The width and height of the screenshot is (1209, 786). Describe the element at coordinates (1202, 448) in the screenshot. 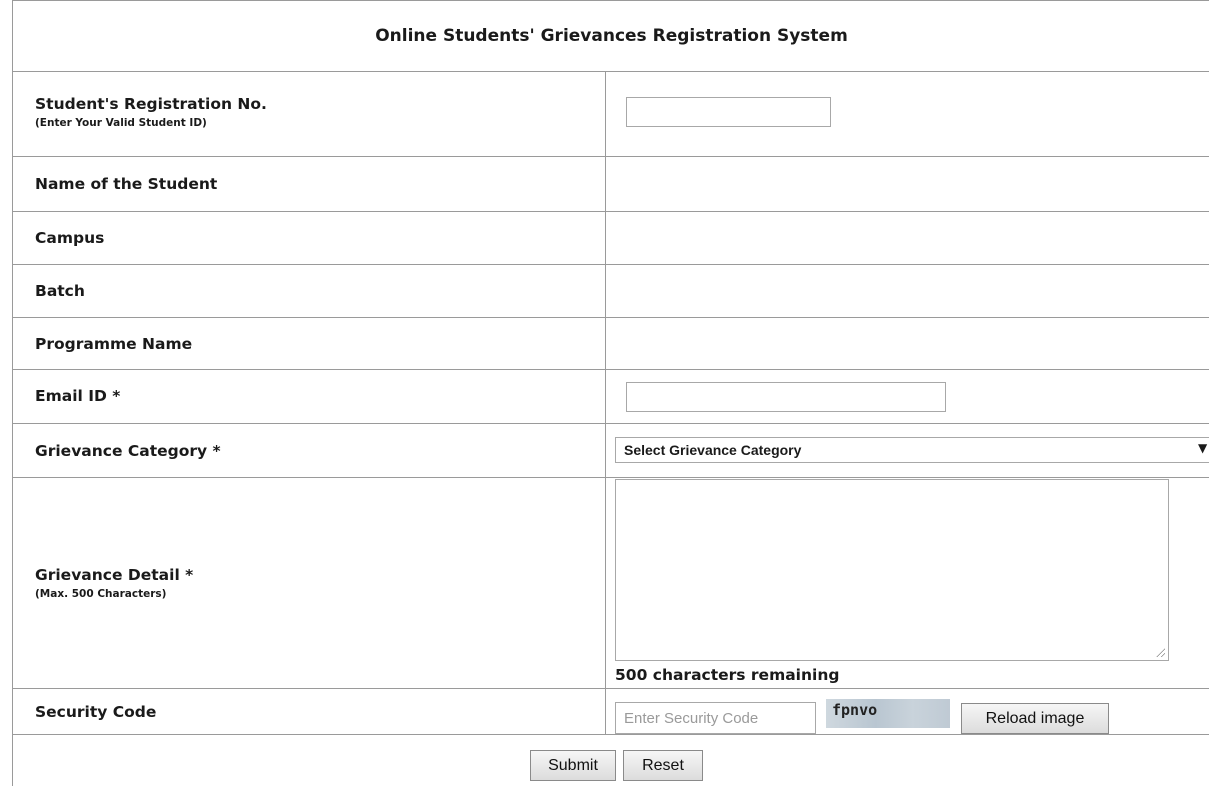

I see `chevron-down-icon: ▼` at that location.